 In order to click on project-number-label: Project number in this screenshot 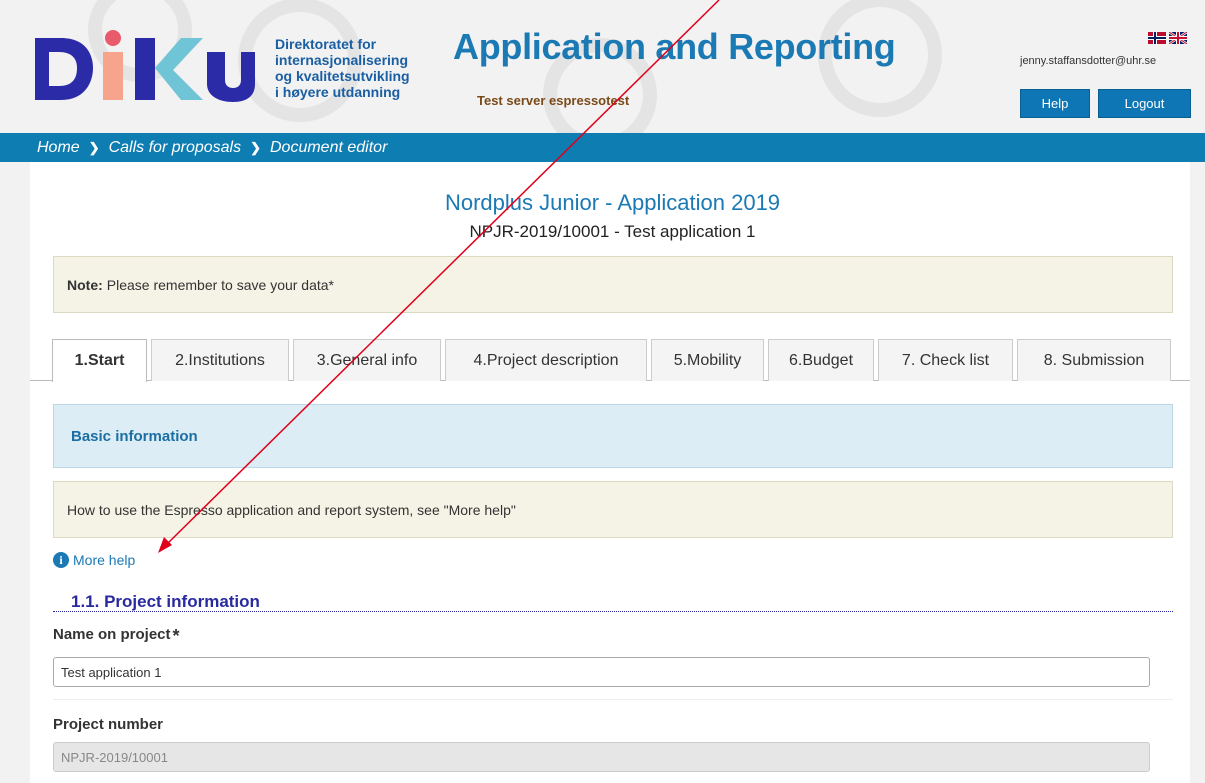, I will do `click(108, 724)`.